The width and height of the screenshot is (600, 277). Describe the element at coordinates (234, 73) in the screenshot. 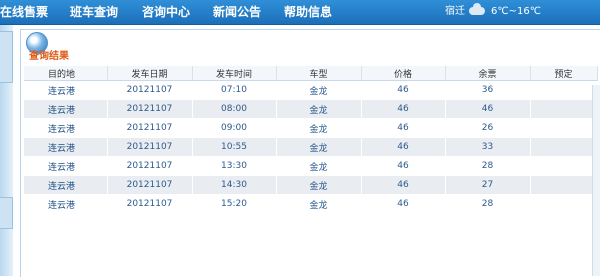

I see `col-time: 发车时间` at that location.